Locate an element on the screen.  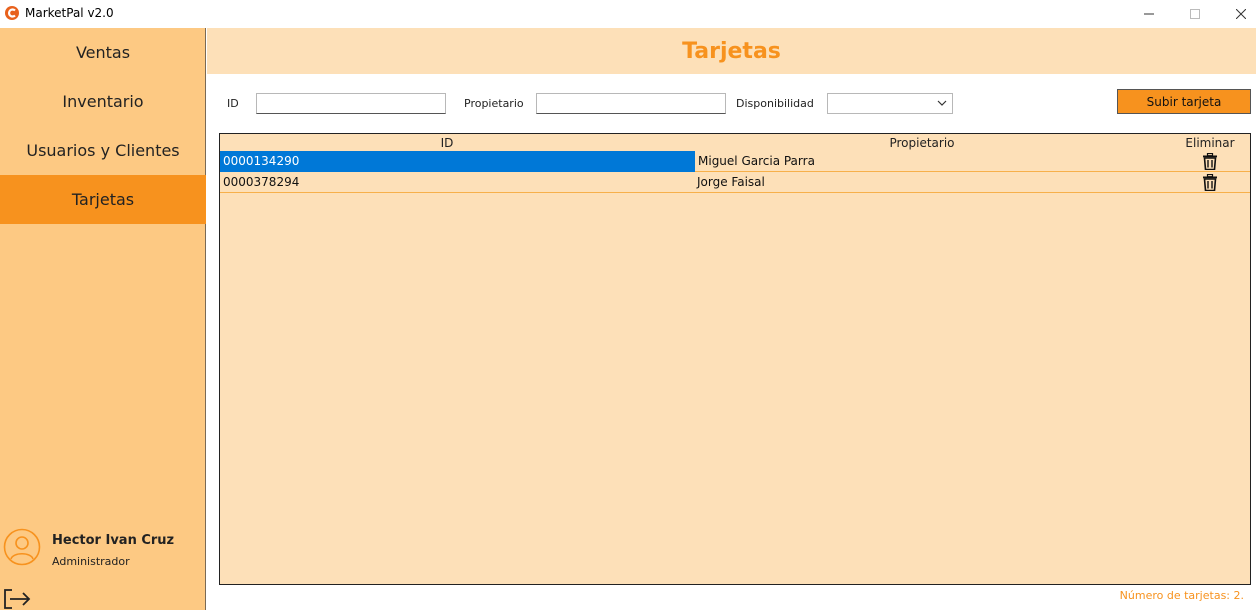
card-id-cell: 0000134290 is located at coordinates (457, 161).